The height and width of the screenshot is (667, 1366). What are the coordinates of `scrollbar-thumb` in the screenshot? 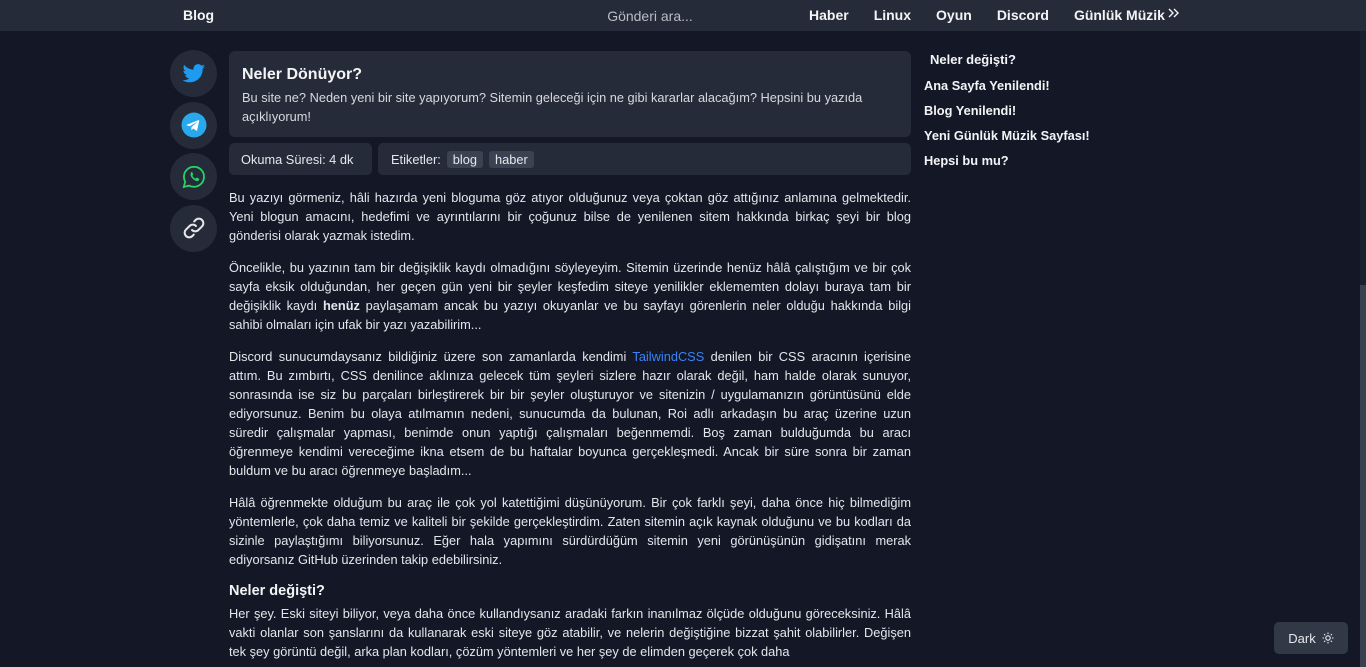 It's located at (1363, 476).